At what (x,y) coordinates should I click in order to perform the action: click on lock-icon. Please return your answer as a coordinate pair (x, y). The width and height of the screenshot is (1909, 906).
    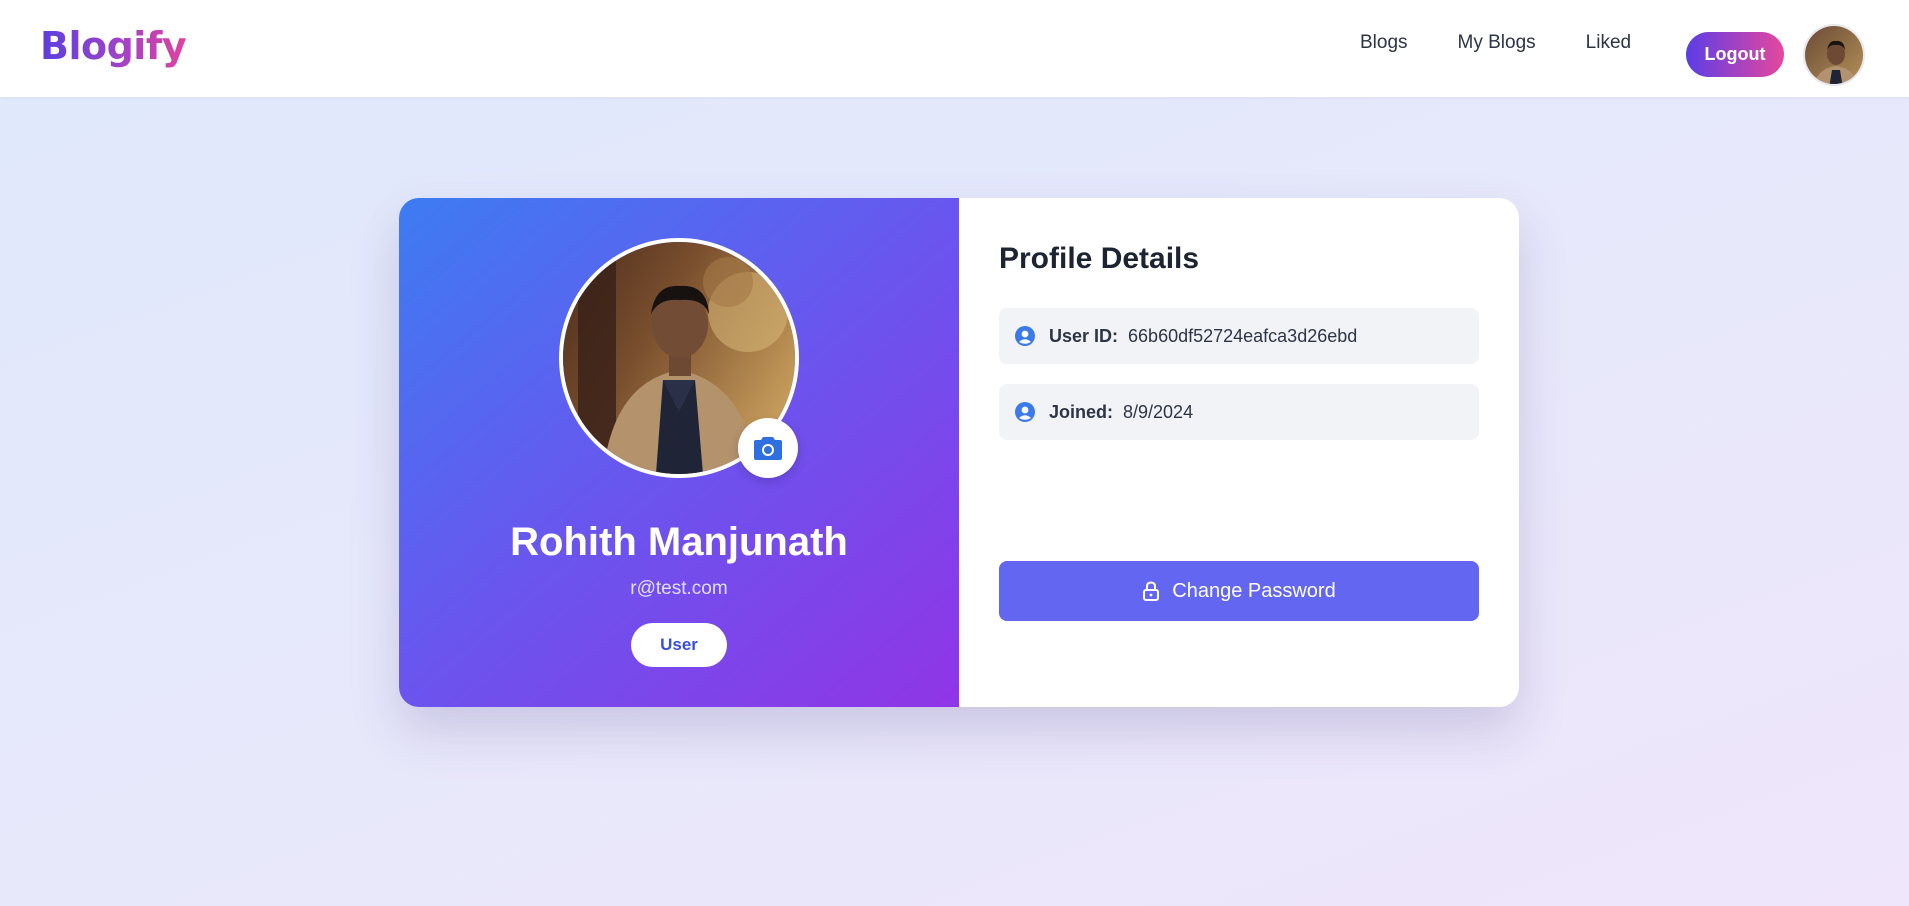
    Looking at the image, I should click on (1151, 591).